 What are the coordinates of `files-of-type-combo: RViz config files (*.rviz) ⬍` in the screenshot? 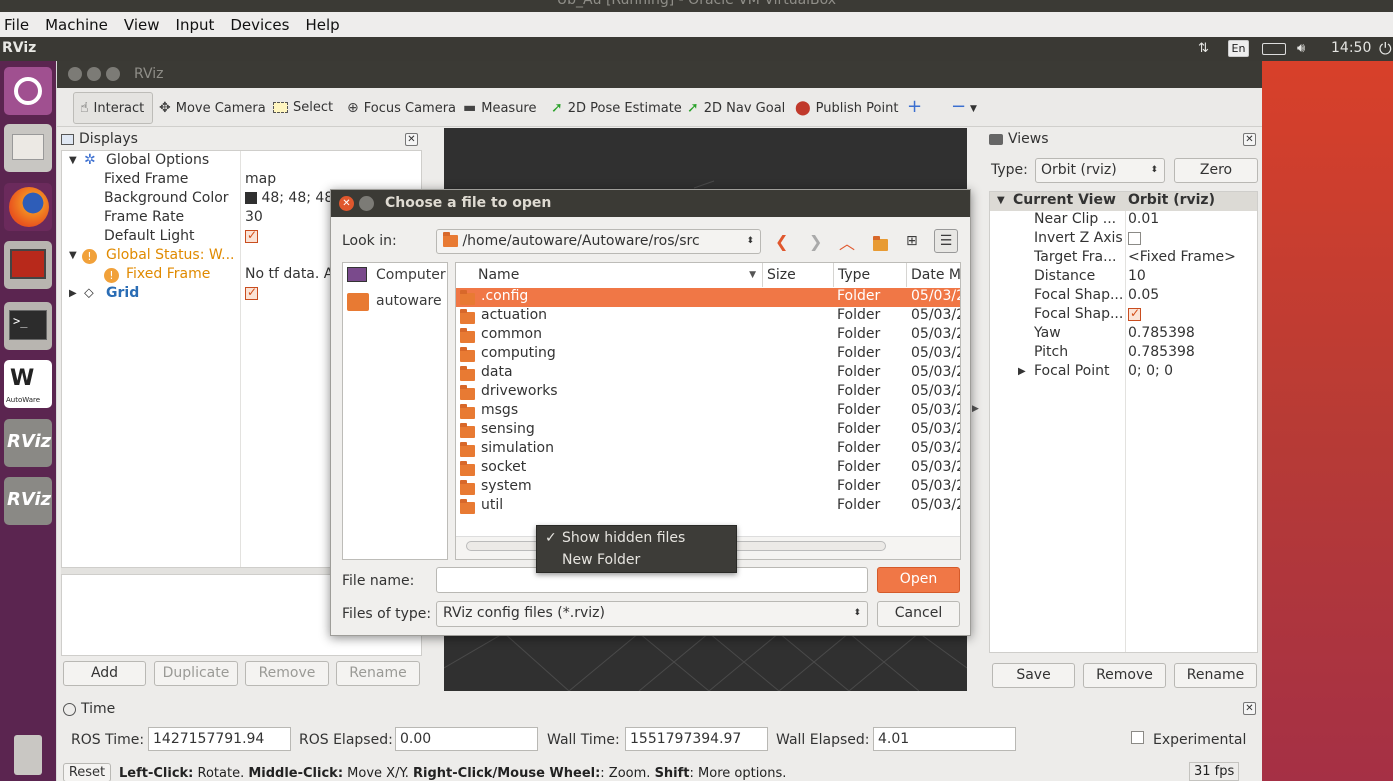 It's located at (652, 614).